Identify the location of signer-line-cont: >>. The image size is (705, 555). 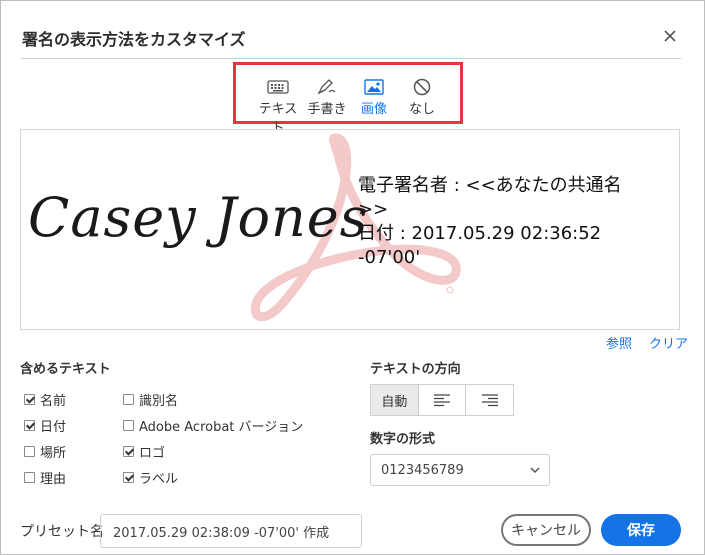
(373, 209).